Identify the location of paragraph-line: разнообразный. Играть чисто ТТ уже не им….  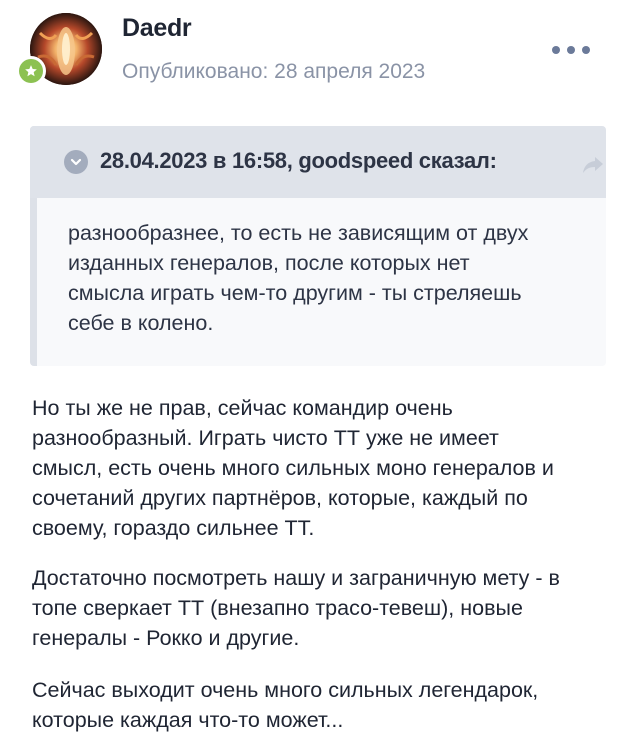
(265, 438).